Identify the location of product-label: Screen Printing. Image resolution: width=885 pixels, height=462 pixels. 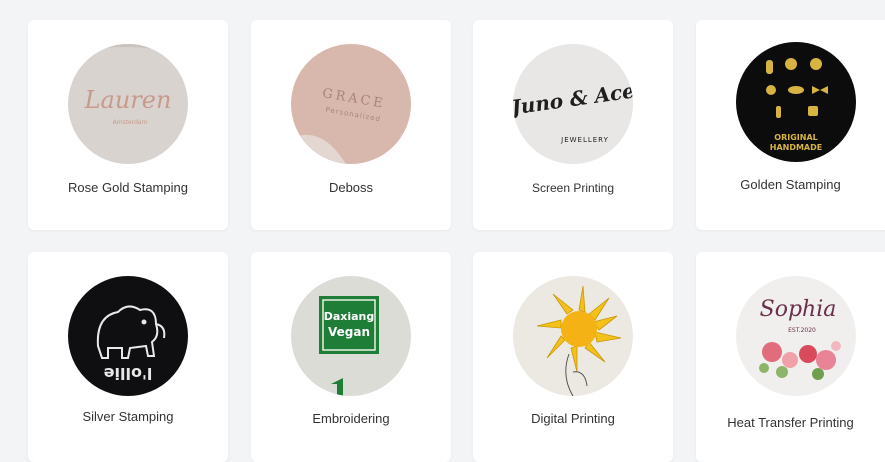
(573, 188).